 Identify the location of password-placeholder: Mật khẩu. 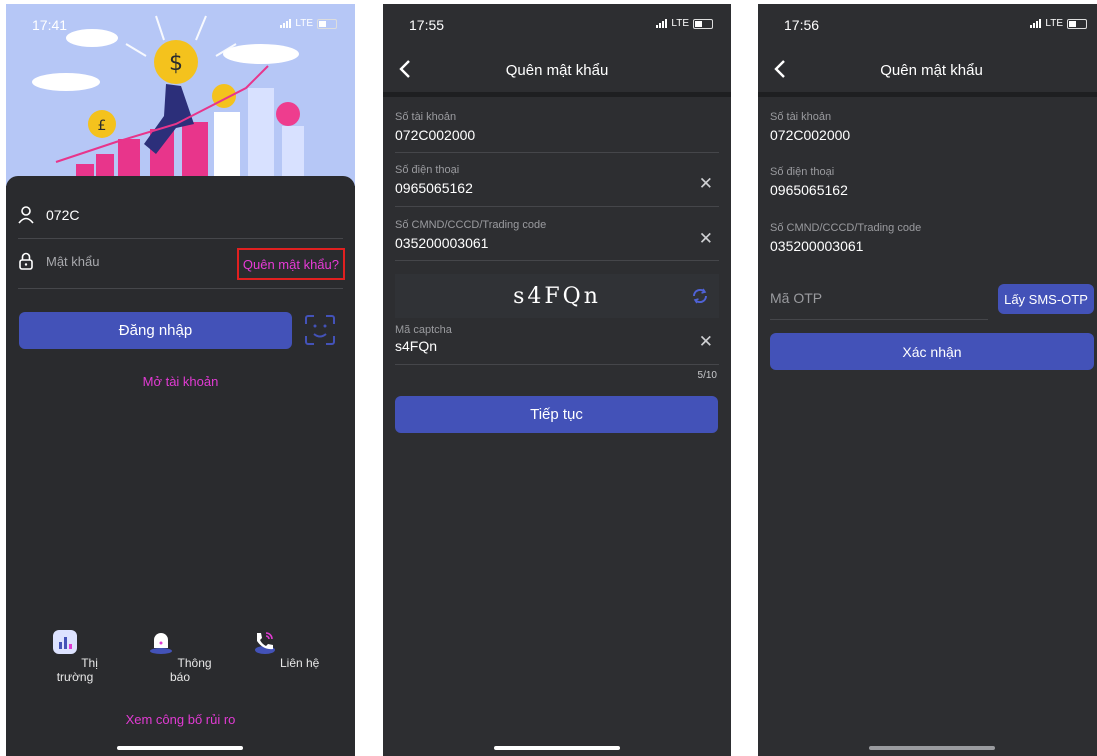
(73, 261).